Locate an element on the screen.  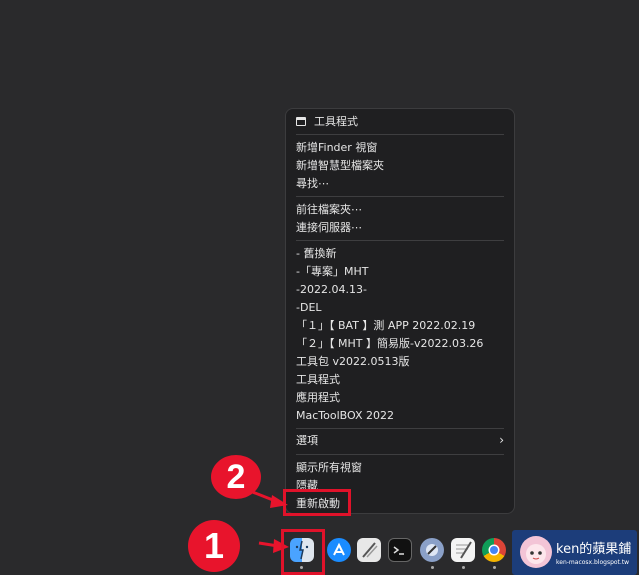
chevron-right-icon: › is located at coordinates (501, 440).